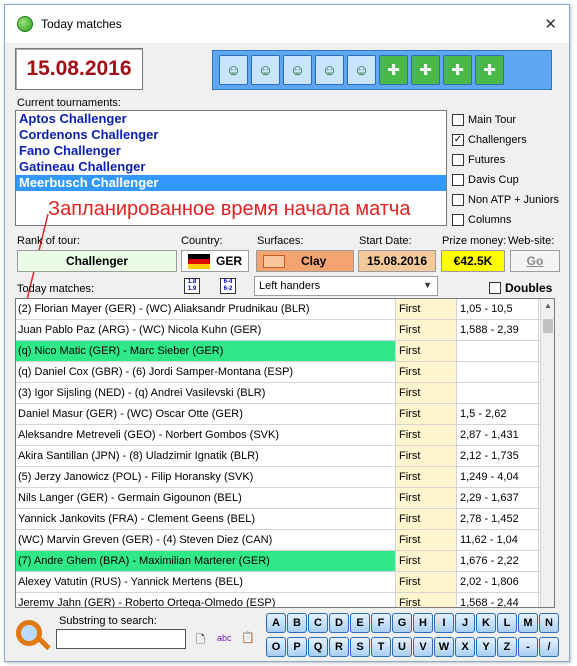  I want to click on letter-key: G, so click(402, 623).